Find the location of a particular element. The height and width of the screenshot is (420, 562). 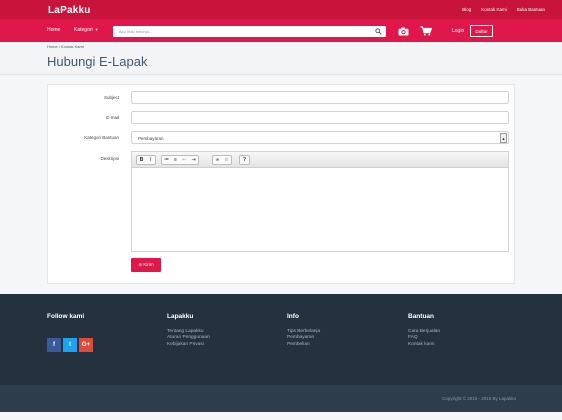

footer-link: Kontak kami is located at coordinates (424, 345).